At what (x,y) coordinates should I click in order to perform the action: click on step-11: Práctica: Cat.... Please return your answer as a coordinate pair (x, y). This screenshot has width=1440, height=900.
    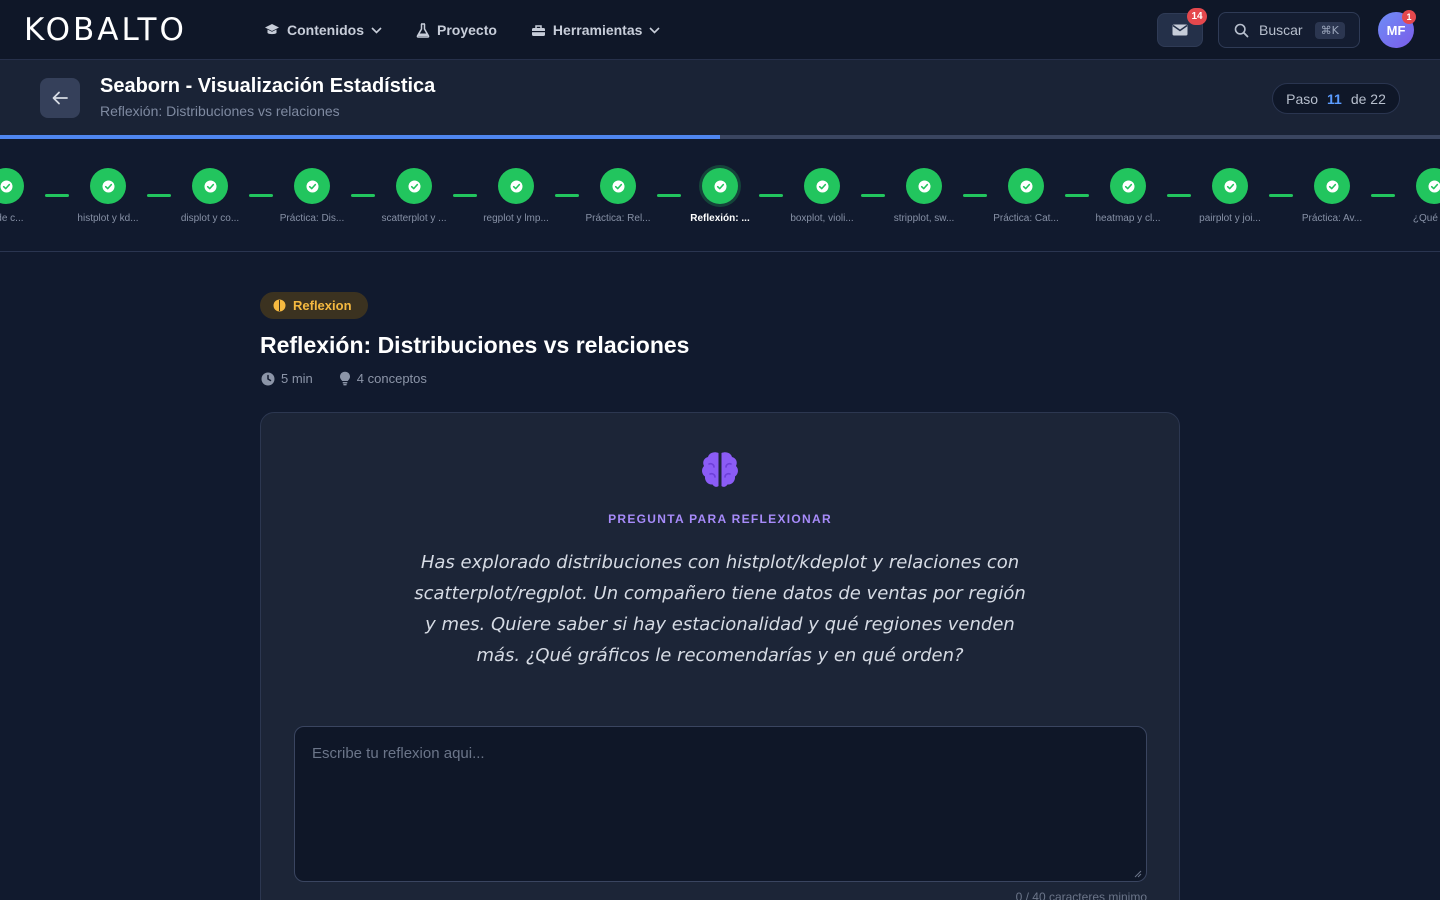
    Looking at the image, I should click on (1026, 196).